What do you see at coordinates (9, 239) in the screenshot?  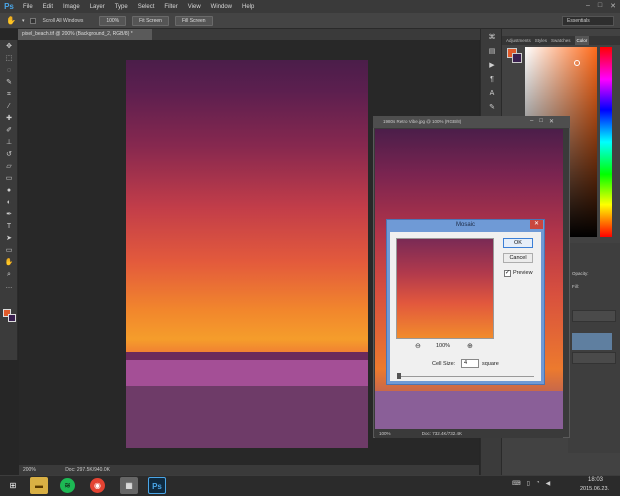 I see `path-select-tool-icon: ➤` at bounding box center [9, 239].